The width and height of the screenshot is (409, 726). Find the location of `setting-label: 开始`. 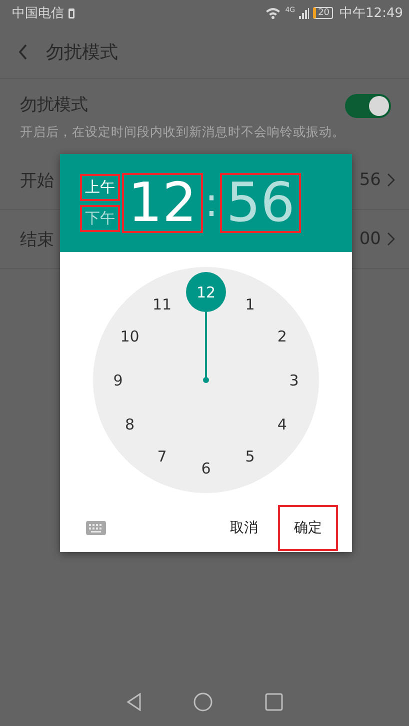

setting-label: 开始 is located at coordinates (37, 181).